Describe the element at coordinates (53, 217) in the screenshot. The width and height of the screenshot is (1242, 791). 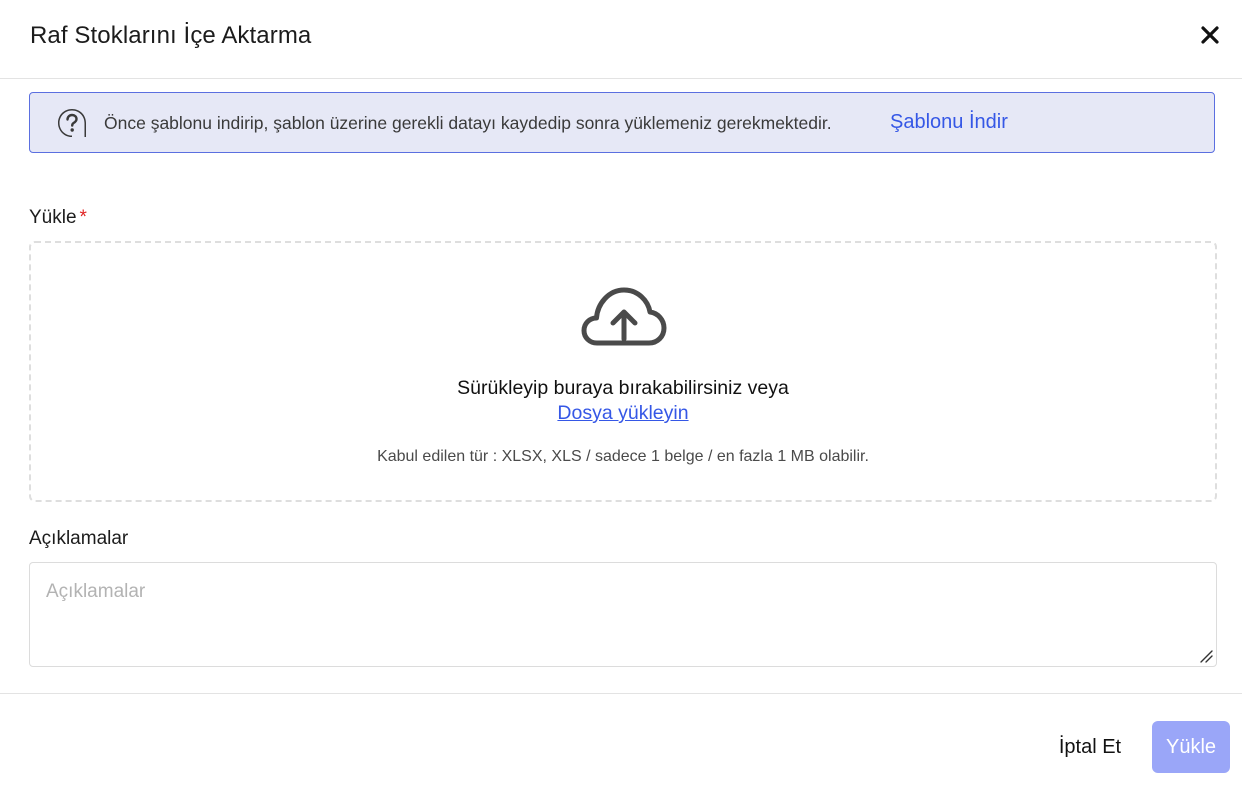
I see `upload-label-text: Yükle` at that location.